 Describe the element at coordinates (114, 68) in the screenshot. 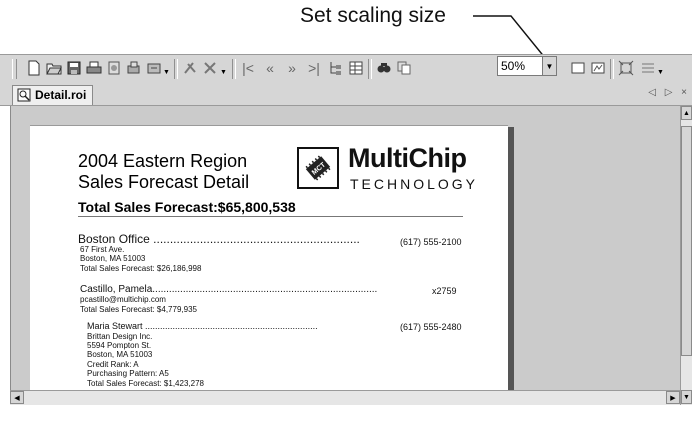

I see `print-preview-icon` at that location.